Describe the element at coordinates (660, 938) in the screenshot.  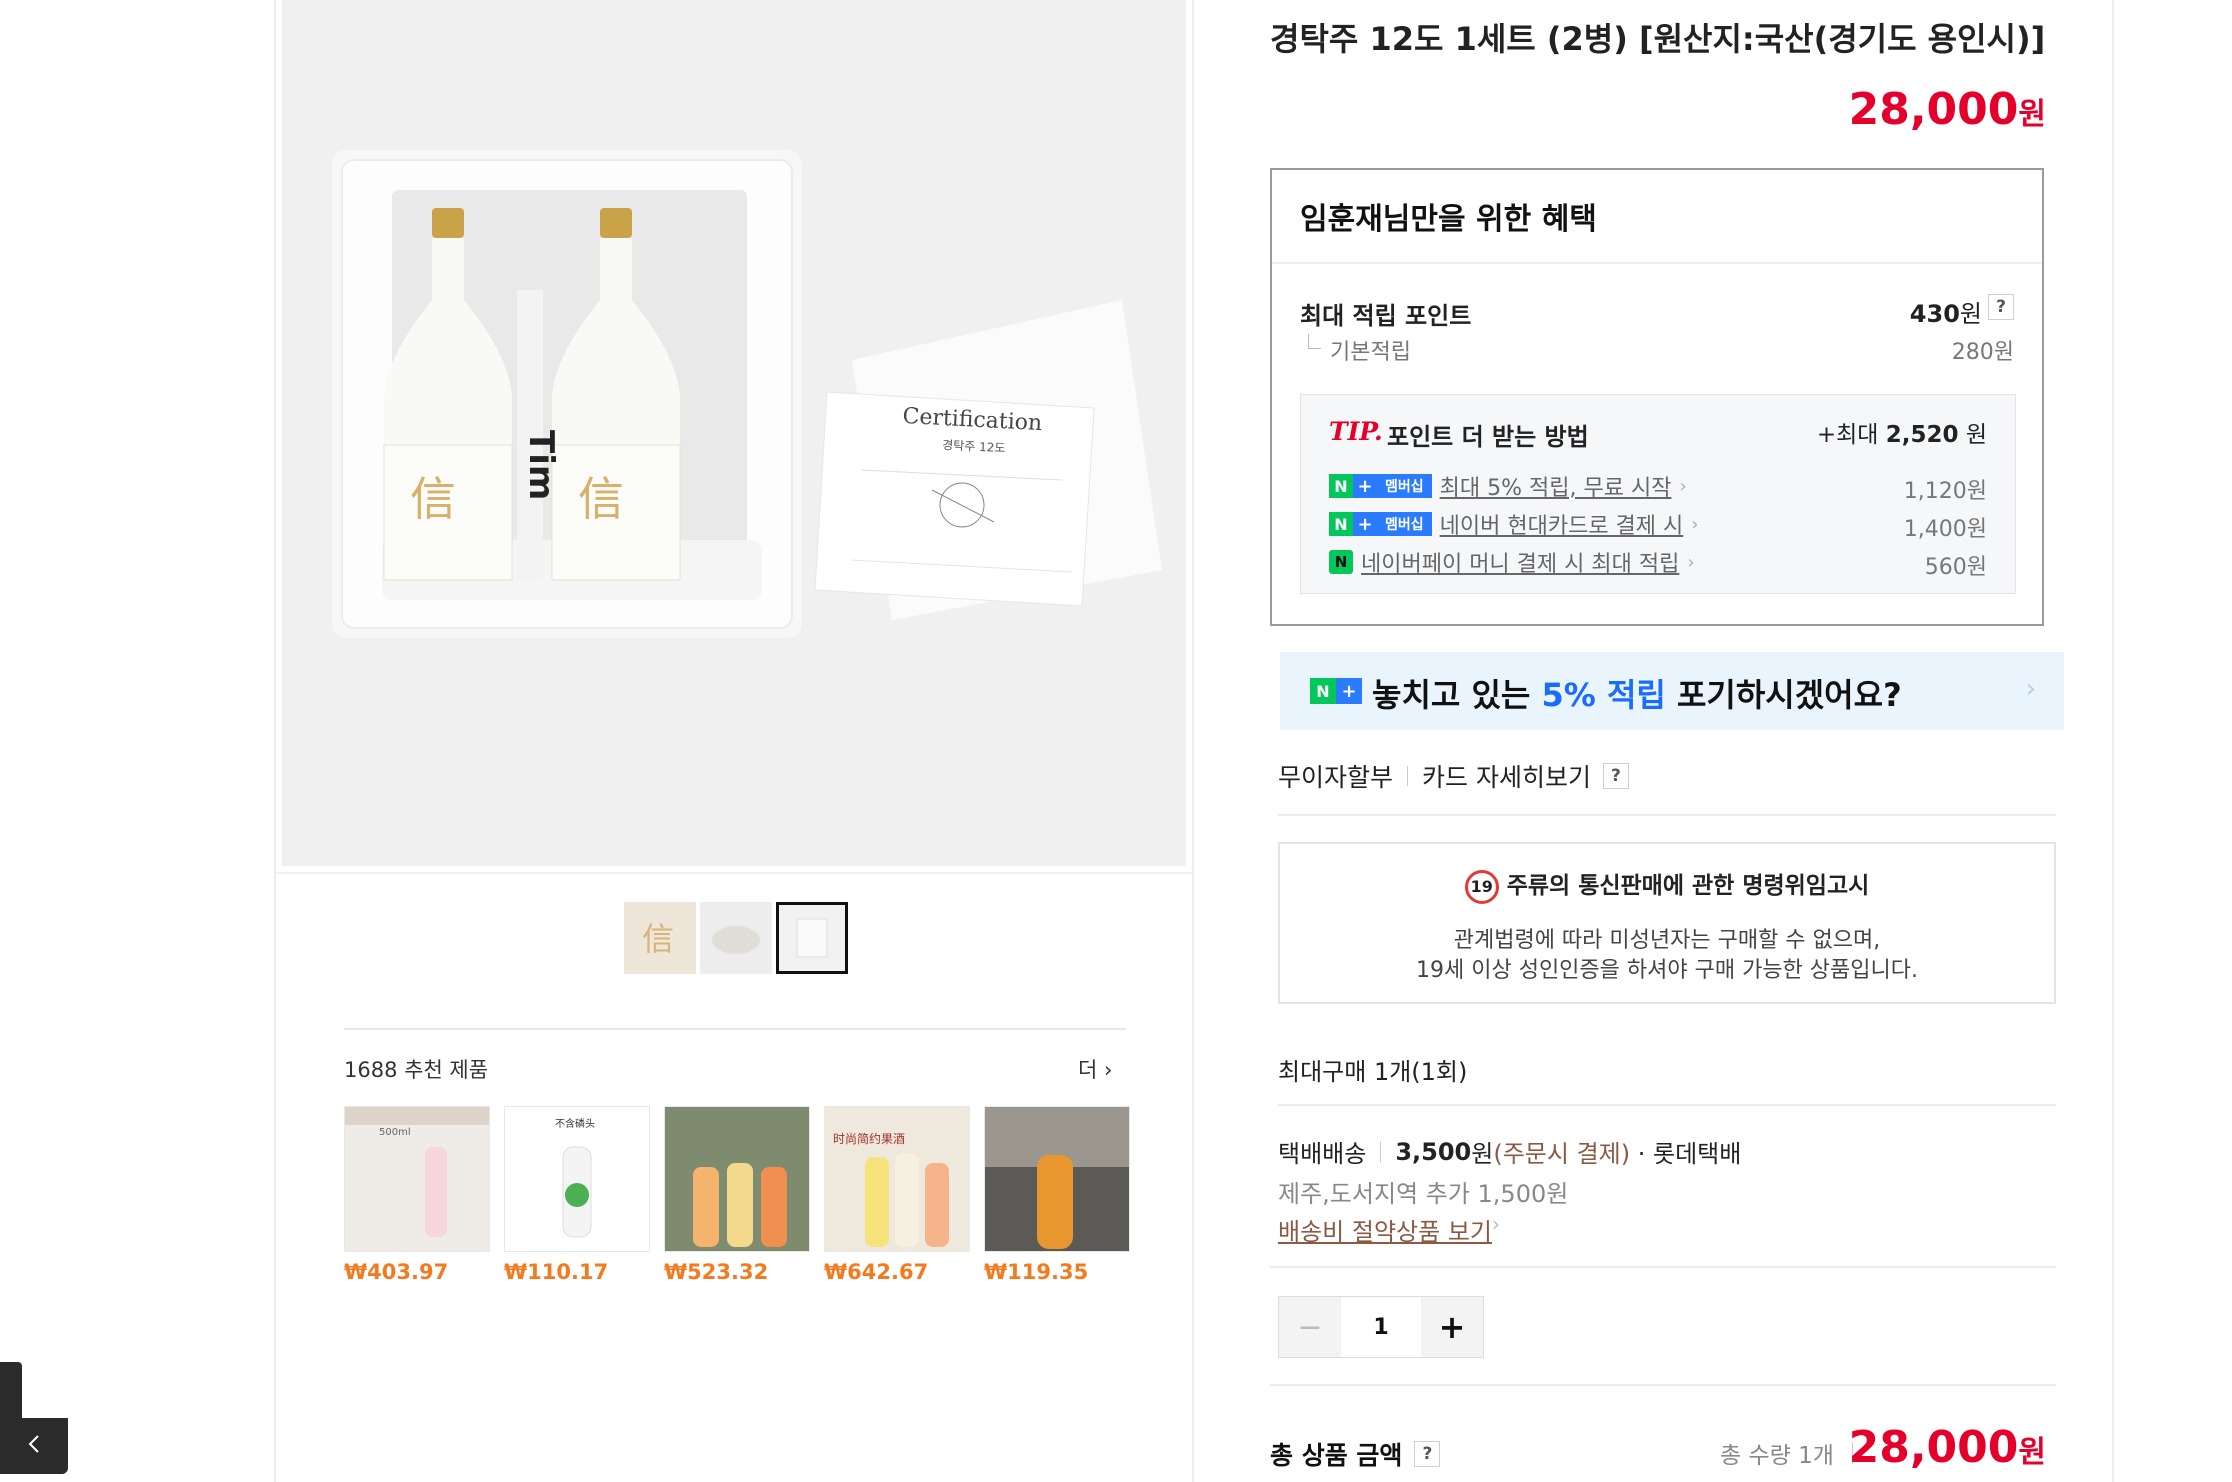
I see `thumbnail-1: 信` at that location.